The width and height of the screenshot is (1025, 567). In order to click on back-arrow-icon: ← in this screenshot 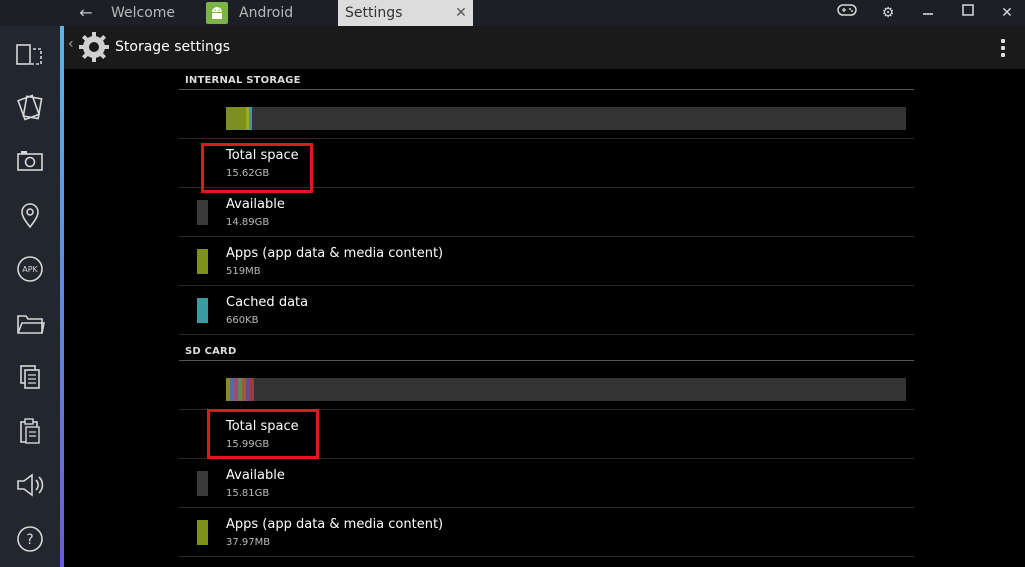, I will do `click(86, 13)`.